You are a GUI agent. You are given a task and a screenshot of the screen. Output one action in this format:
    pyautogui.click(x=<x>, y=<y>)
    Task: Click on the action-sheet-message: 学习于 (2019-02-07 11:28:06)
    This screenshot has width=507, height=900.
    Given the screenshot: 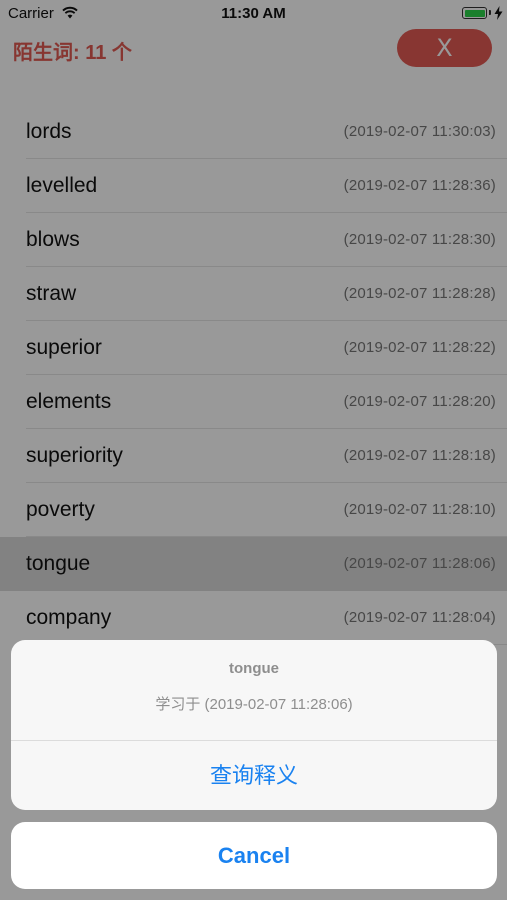 What is the action you would take?
    pyautogui.click(x=254, y=704)
    